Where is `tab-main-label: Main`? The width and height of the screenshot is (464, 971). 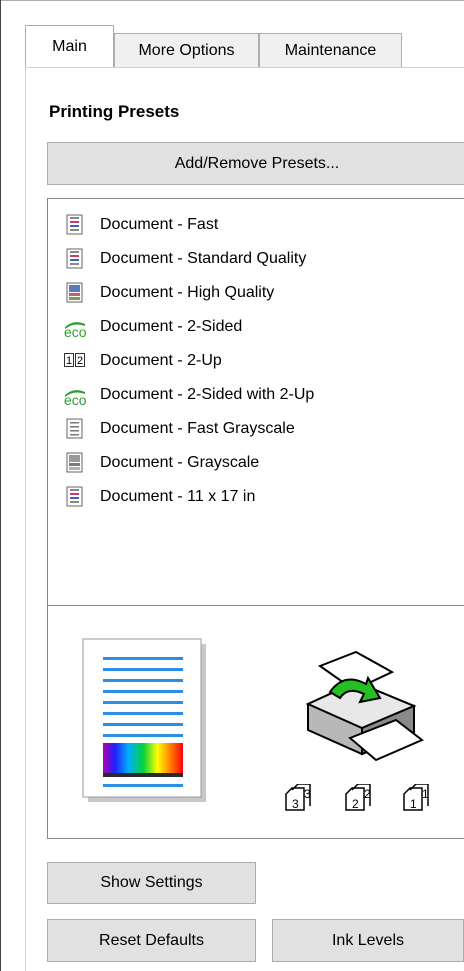
tab-main-label: Main is located at coordinates (69, 46).